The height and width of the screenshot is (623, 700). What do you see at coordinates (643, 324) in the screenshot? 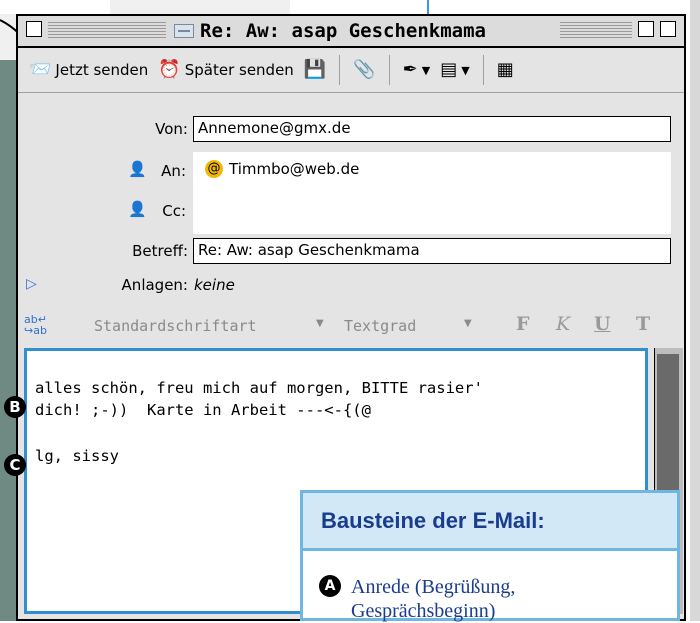
I see `text-button: T` at bounding box center [643, 324].